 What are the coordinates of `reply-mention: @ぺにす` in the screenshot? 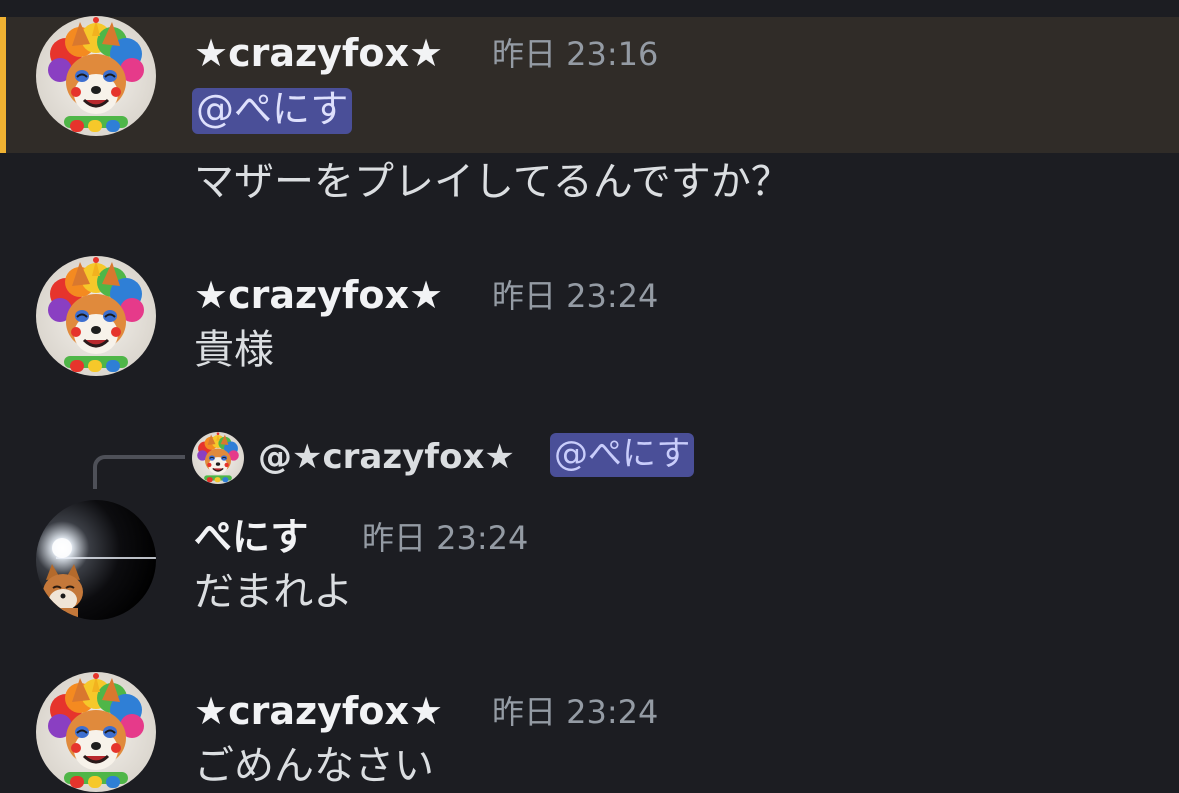 It's located at (622, 455).